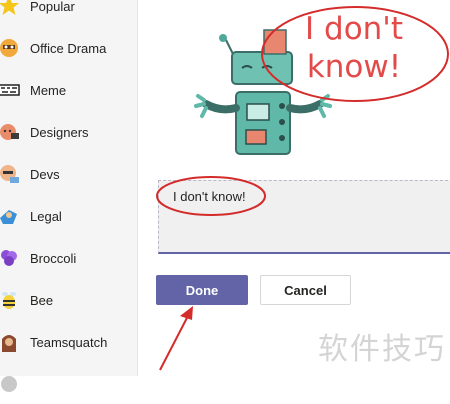 The height and width of the screenshot is (404, 450). Describe the element at coordinates (211, 196) in the screenshot. I see `annotation-ellipse` at that location.